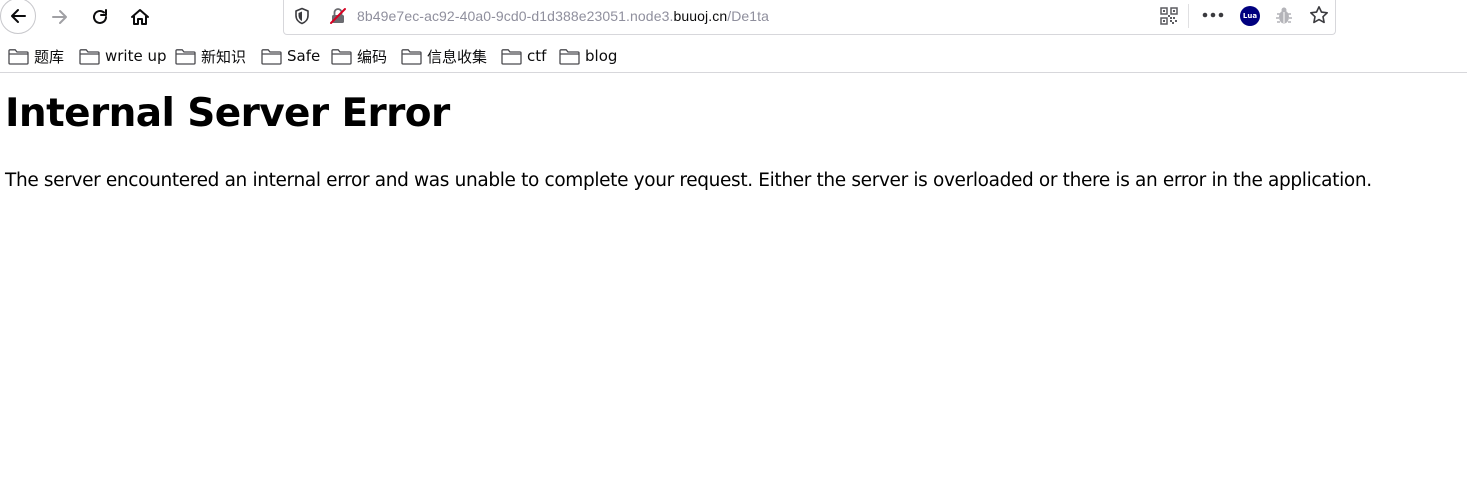  Describe the element at coordinates (227, 113) in the screenshot. I see `page-title: Internal Server Error` at that location.